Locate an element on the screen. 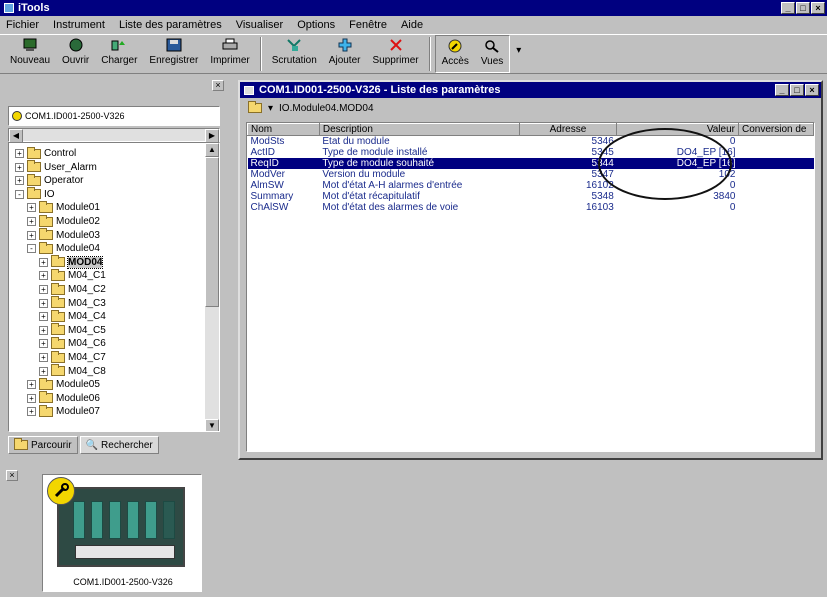 The image size is (827, 597). vertical-scrollbar: ▲ ▼ is located at coordinates (212, 287).